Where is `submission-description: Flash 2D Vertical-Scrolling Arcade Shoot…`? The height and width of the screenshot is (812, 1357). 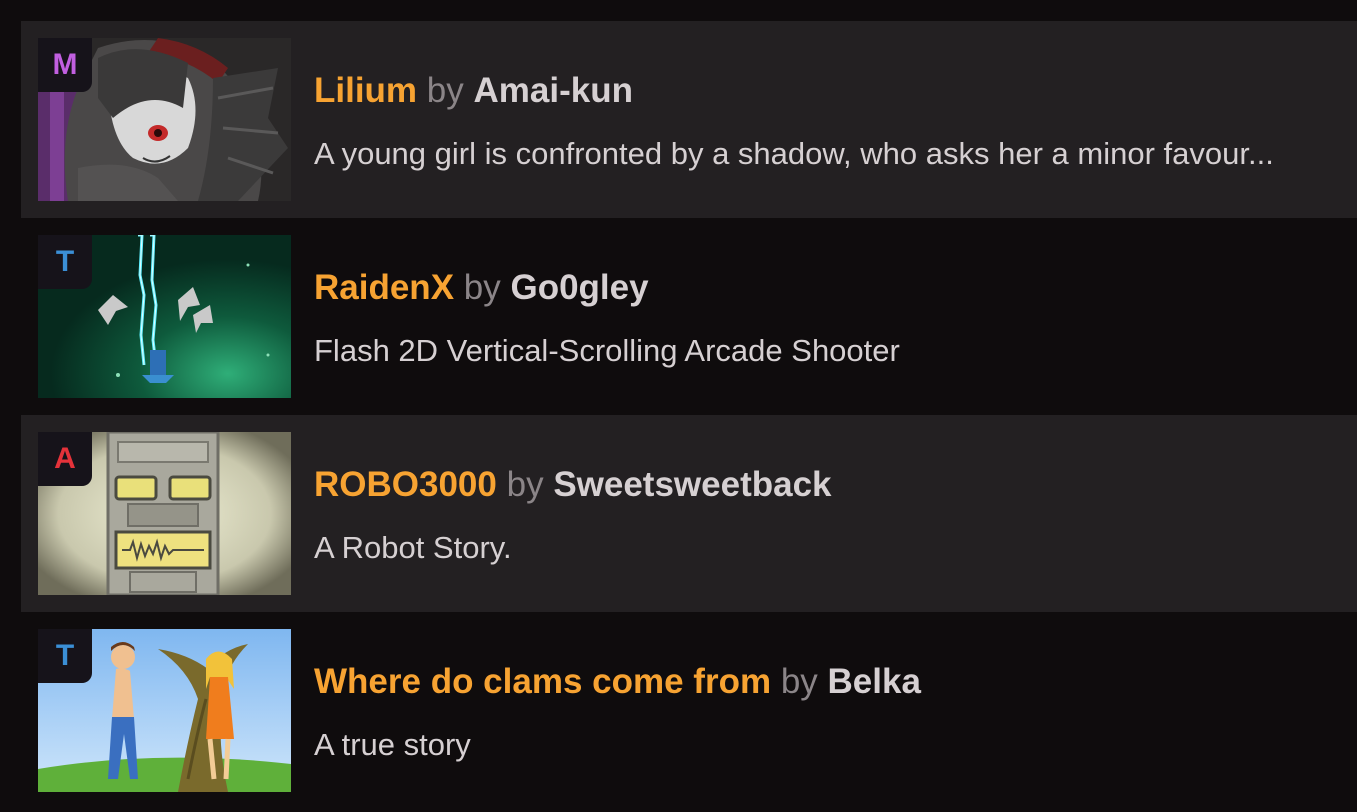 submission-description: Flash 2D Vertical-Scrolling Arcade Shoot… is located at coordinates (607, 350).